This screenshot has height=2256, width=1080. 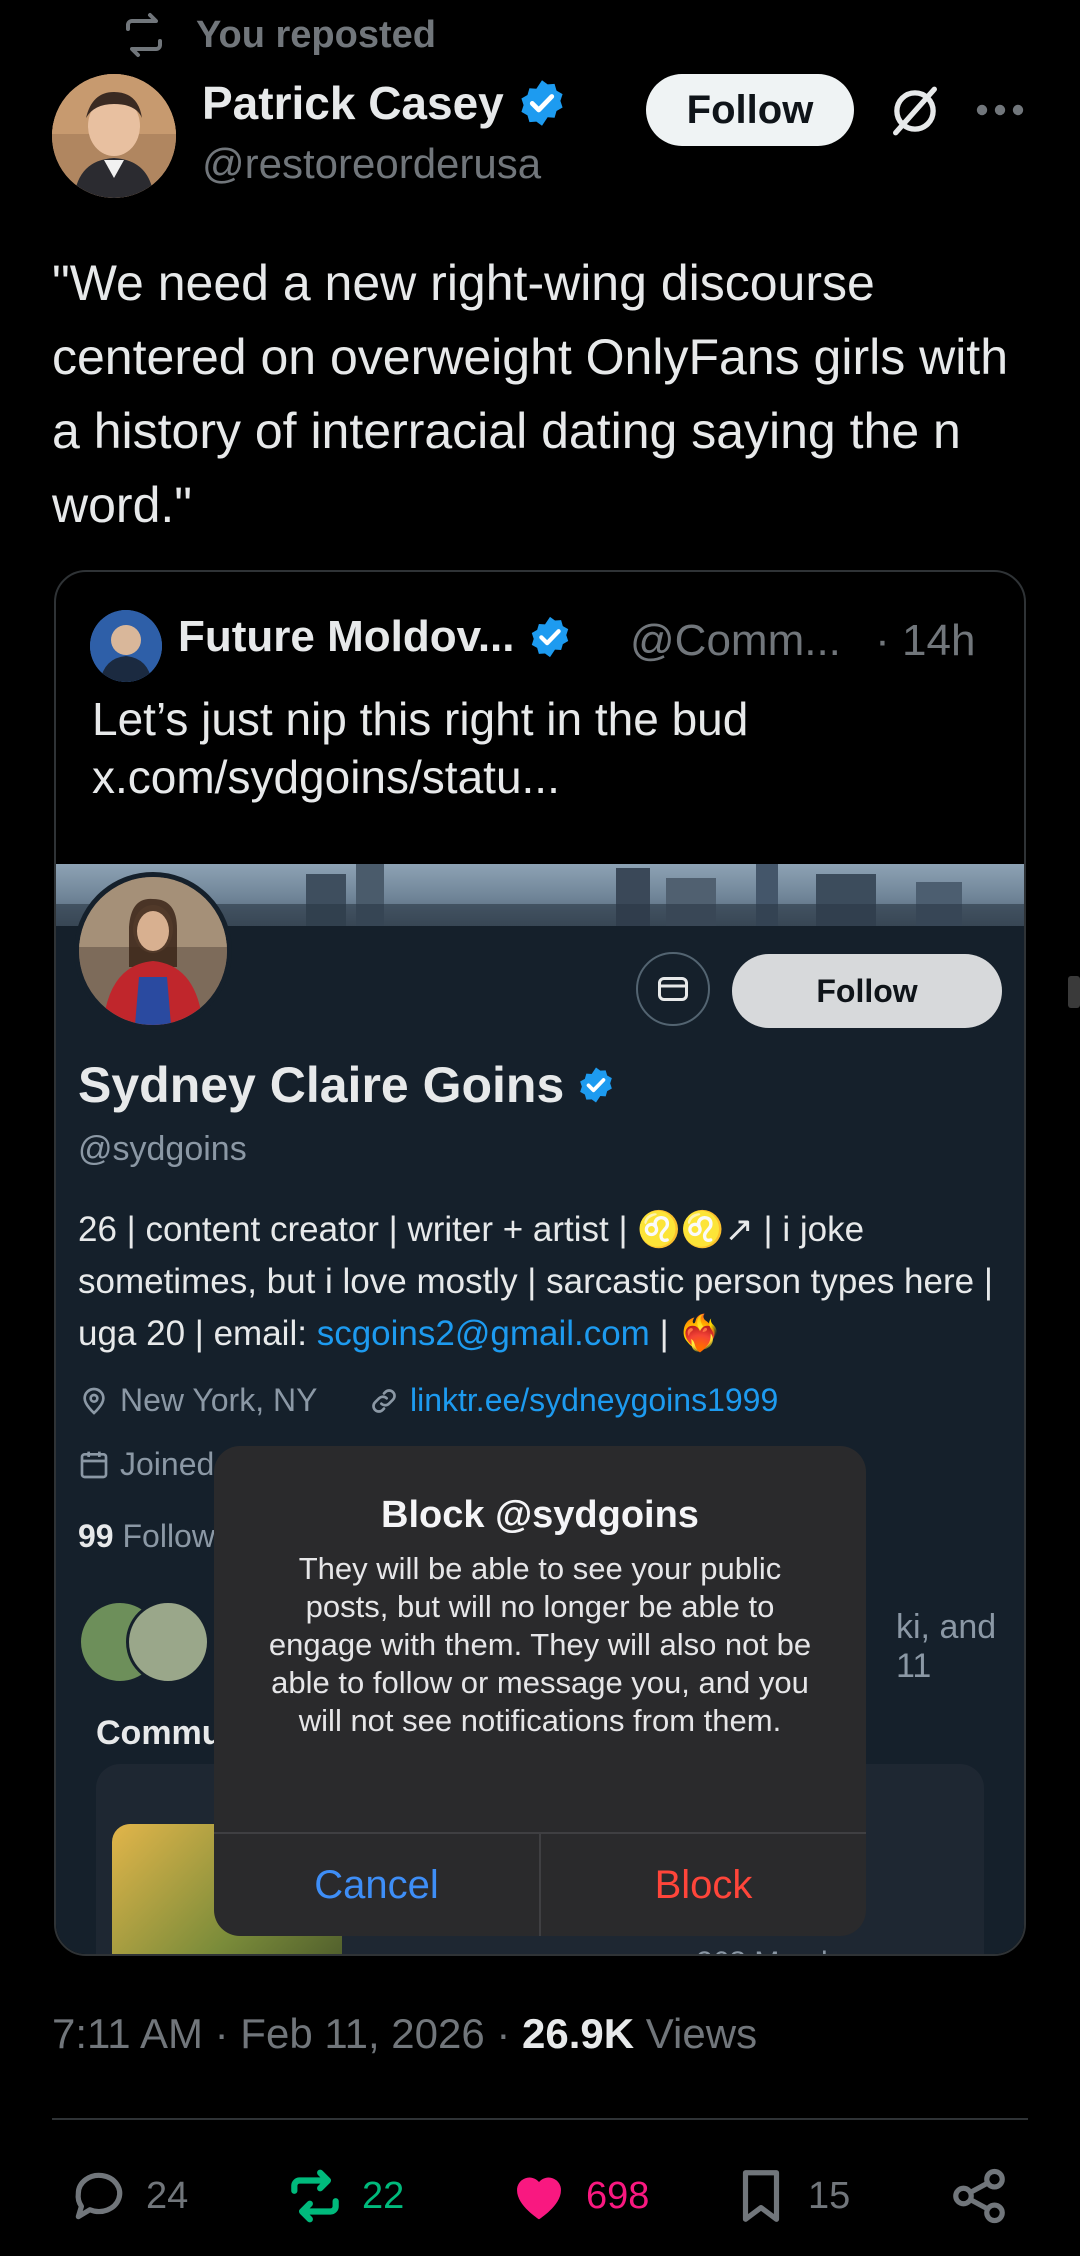 What do you see at coordinates (540, 1515) in the screenshot?
I see `block-dialog-title: Block @sydgoins` at bounding box center [540, 1515].